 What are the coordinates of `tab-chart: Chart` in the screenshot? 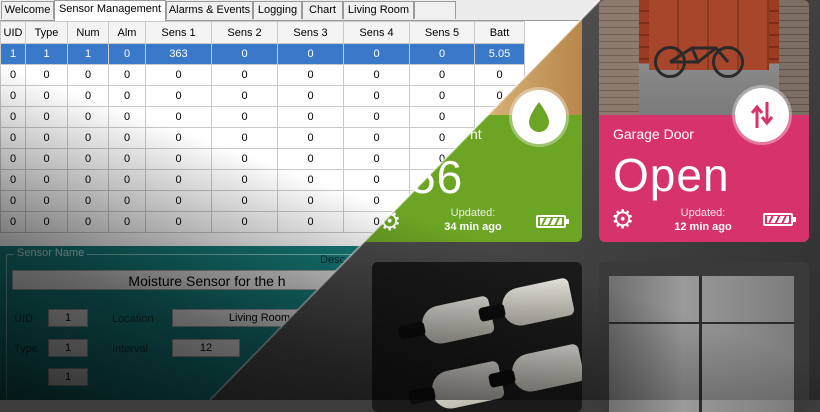 It's located at (322, 10).